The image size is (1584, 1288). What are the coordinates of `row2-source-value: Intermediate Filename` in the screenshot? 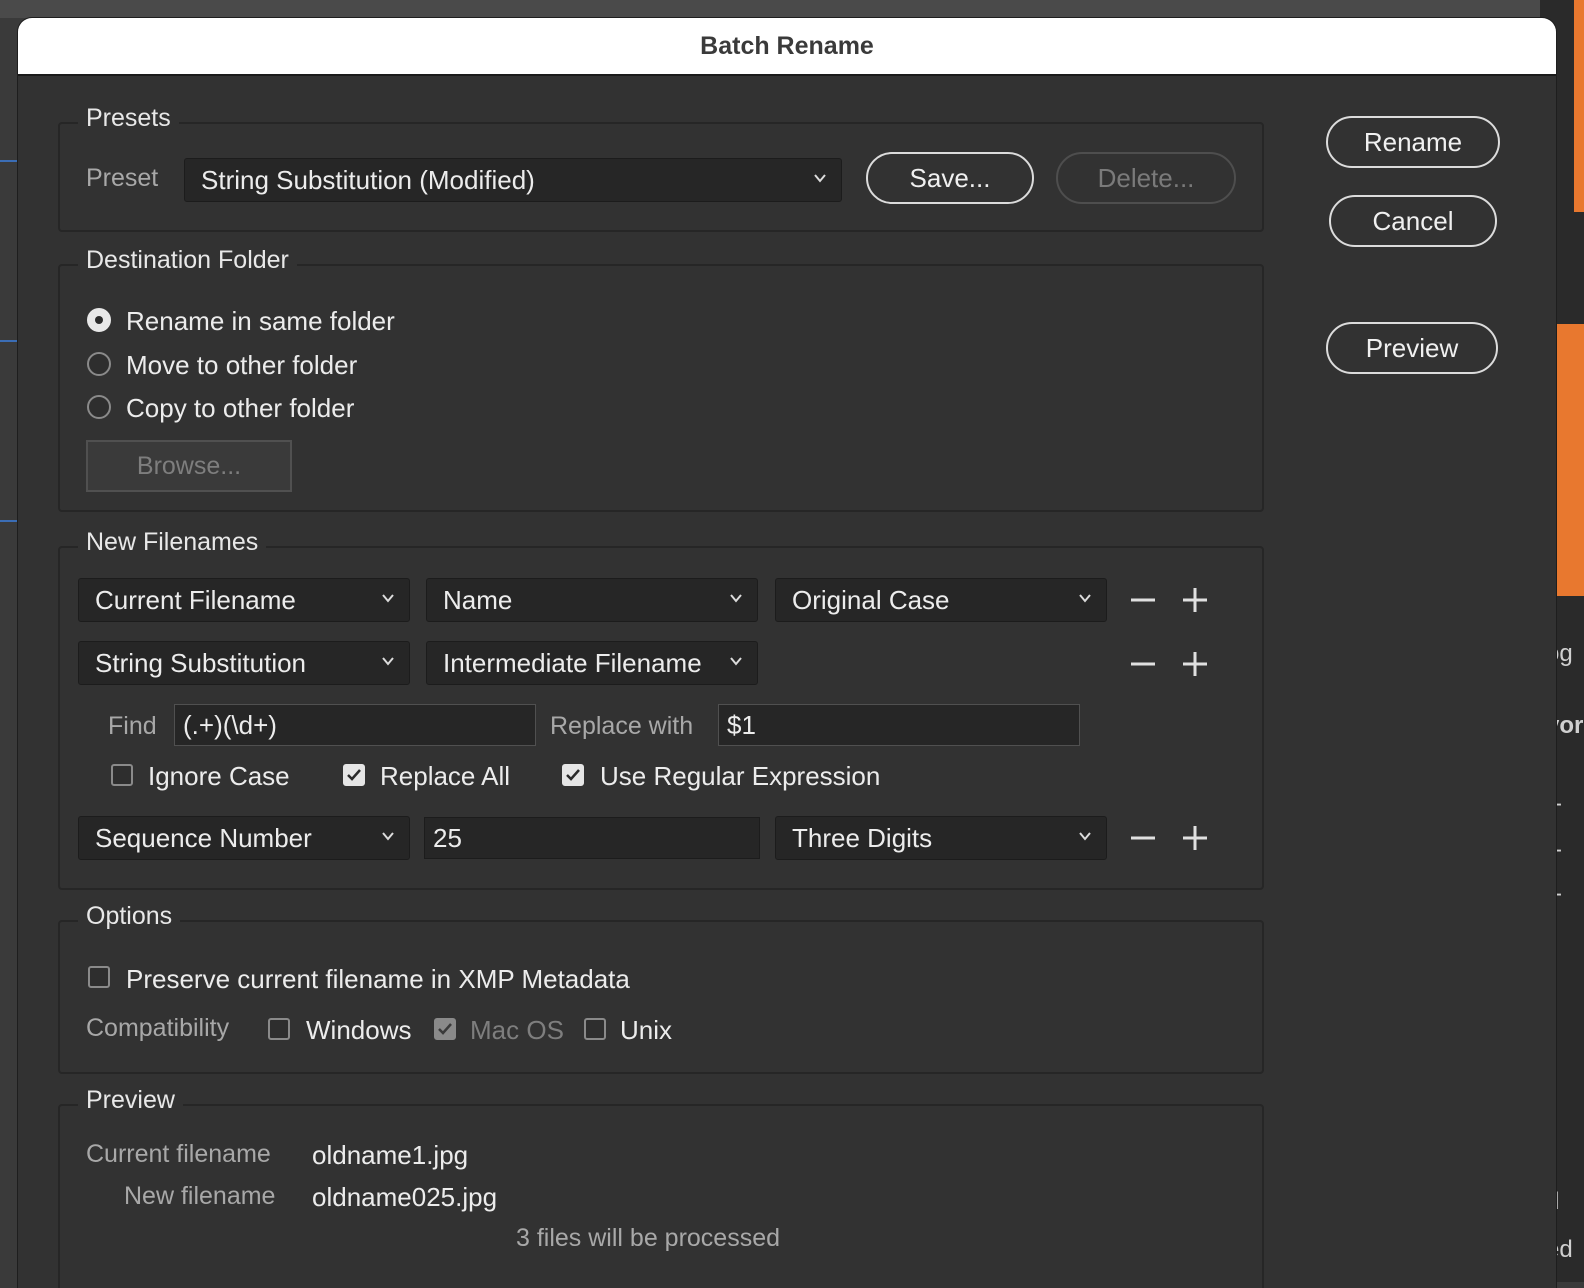 It's located at (572, 662).